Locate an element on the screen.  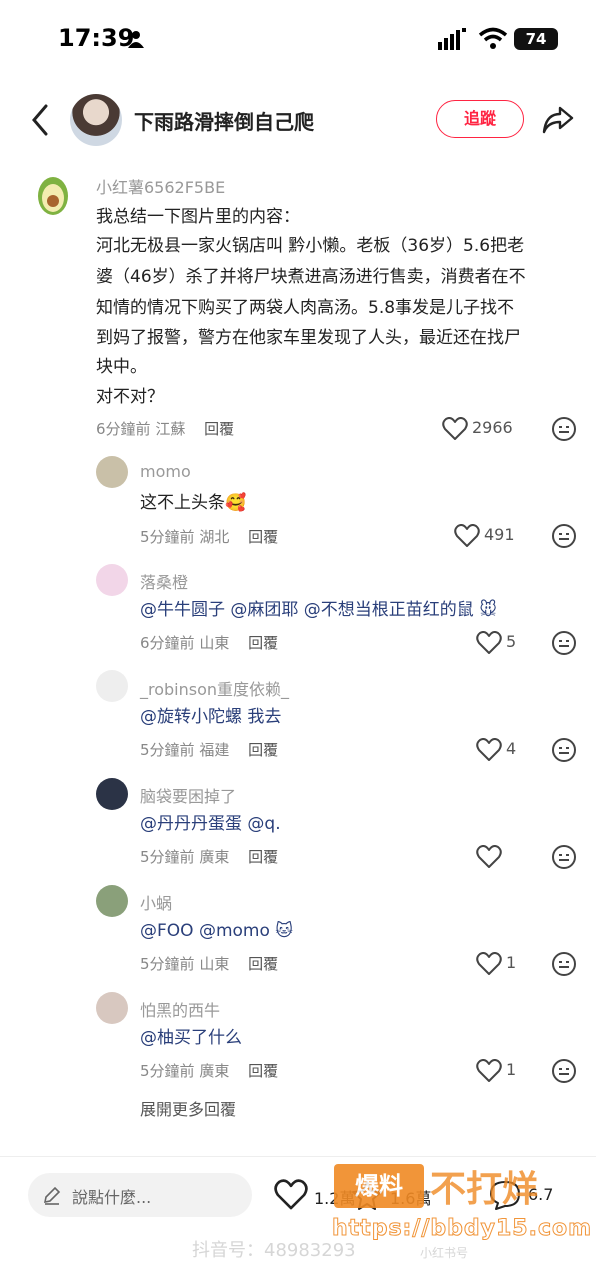
like-button: 5 is located at coordinates (511, 643).